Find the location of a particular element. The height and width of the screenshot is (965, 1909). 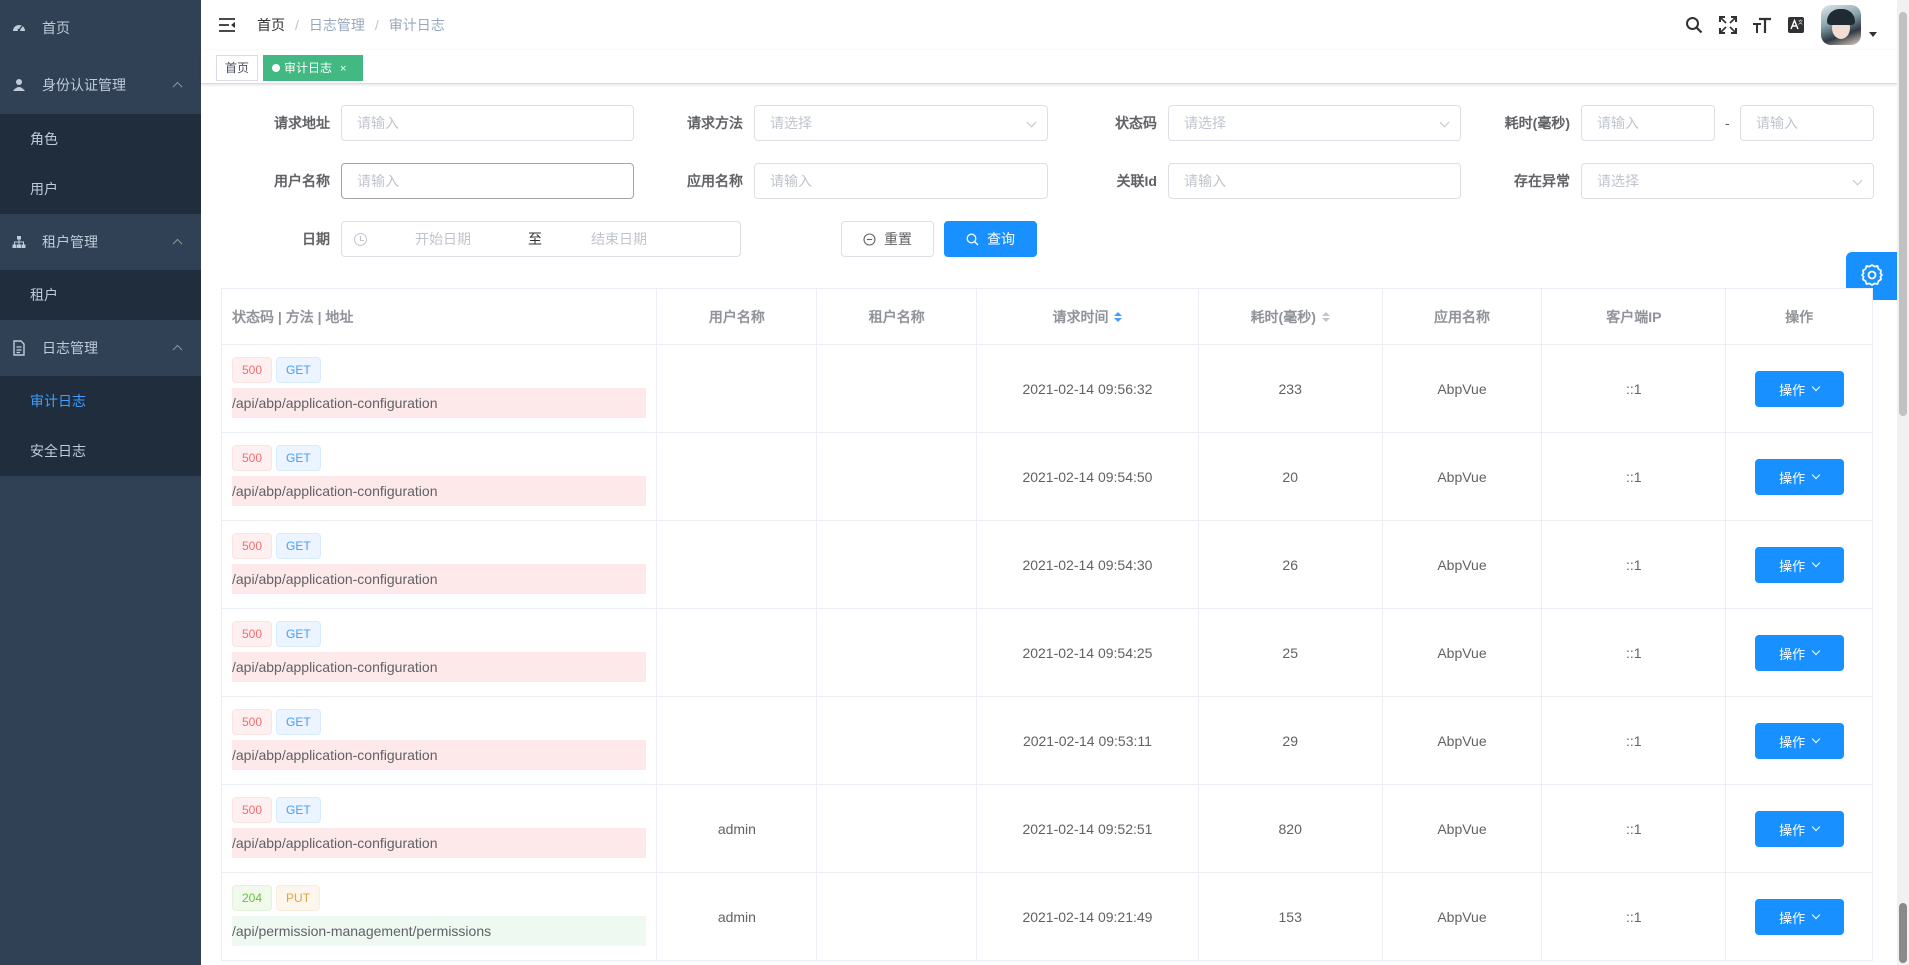

tag-home: 首页 is located at coordinates (237, 68).